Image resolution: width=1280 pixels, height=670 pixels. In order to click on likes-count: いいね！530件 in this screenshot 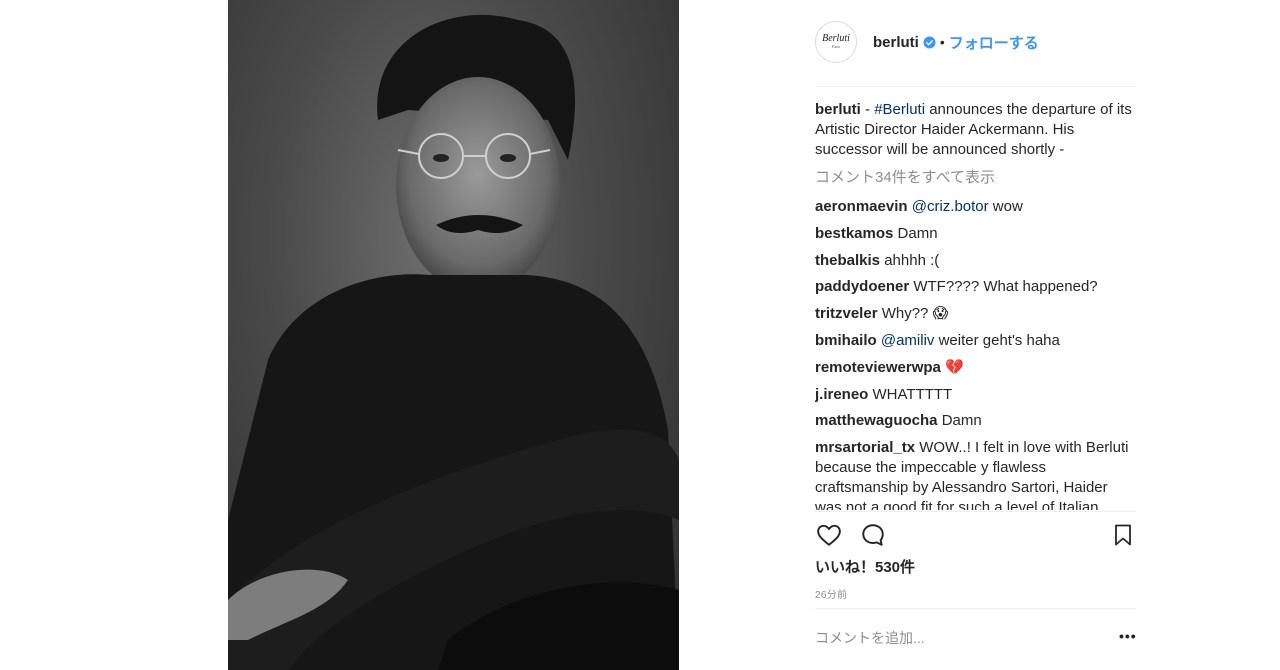, I will do `click(865, 566)`.